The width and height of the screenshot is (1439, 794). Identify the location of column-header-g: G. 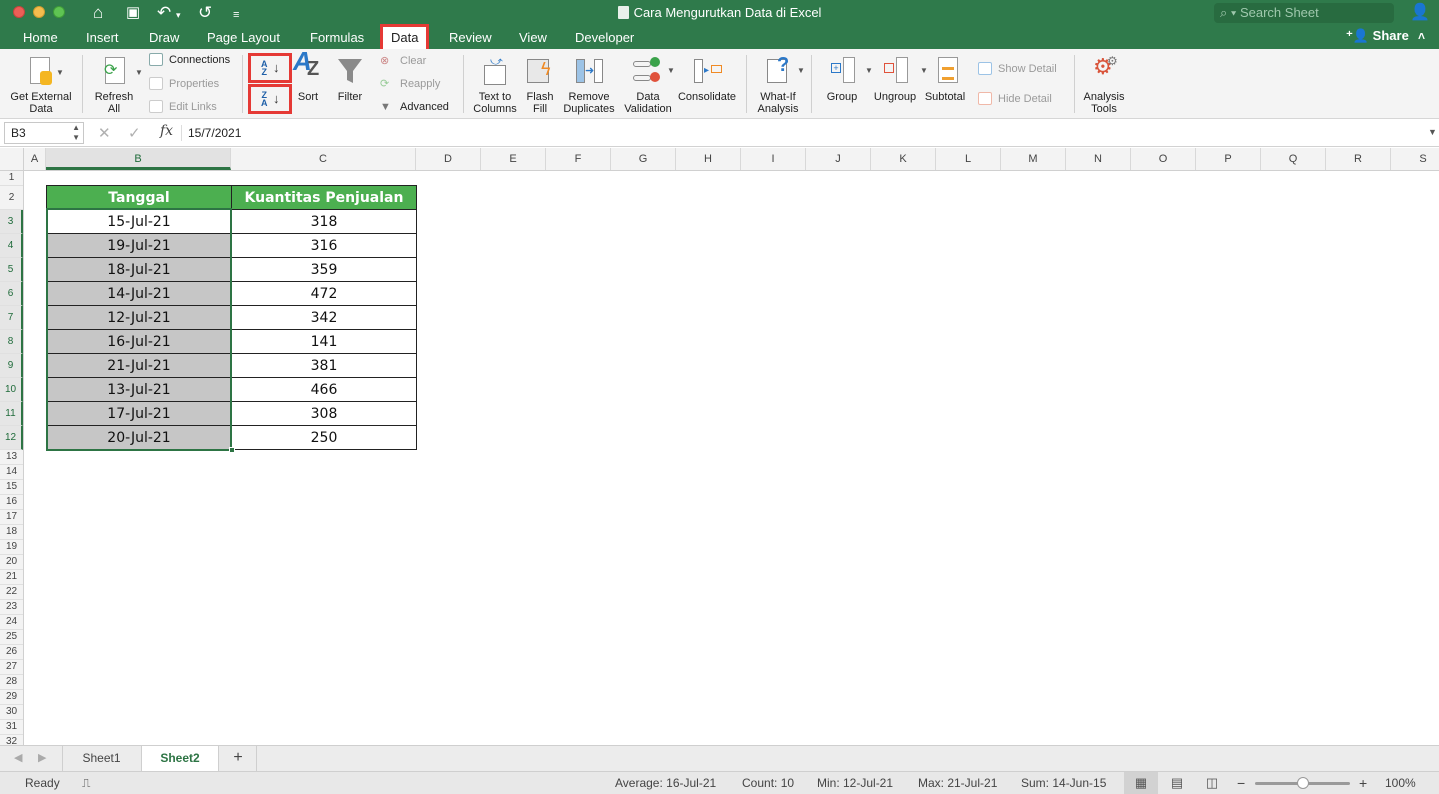
(643, 159).